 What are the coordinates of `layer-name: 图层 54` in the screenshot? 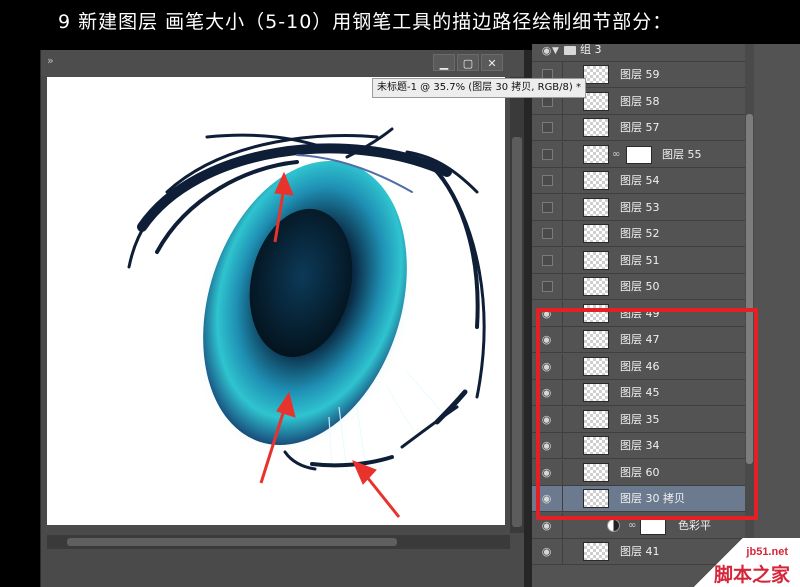 It's located at (640, 180).